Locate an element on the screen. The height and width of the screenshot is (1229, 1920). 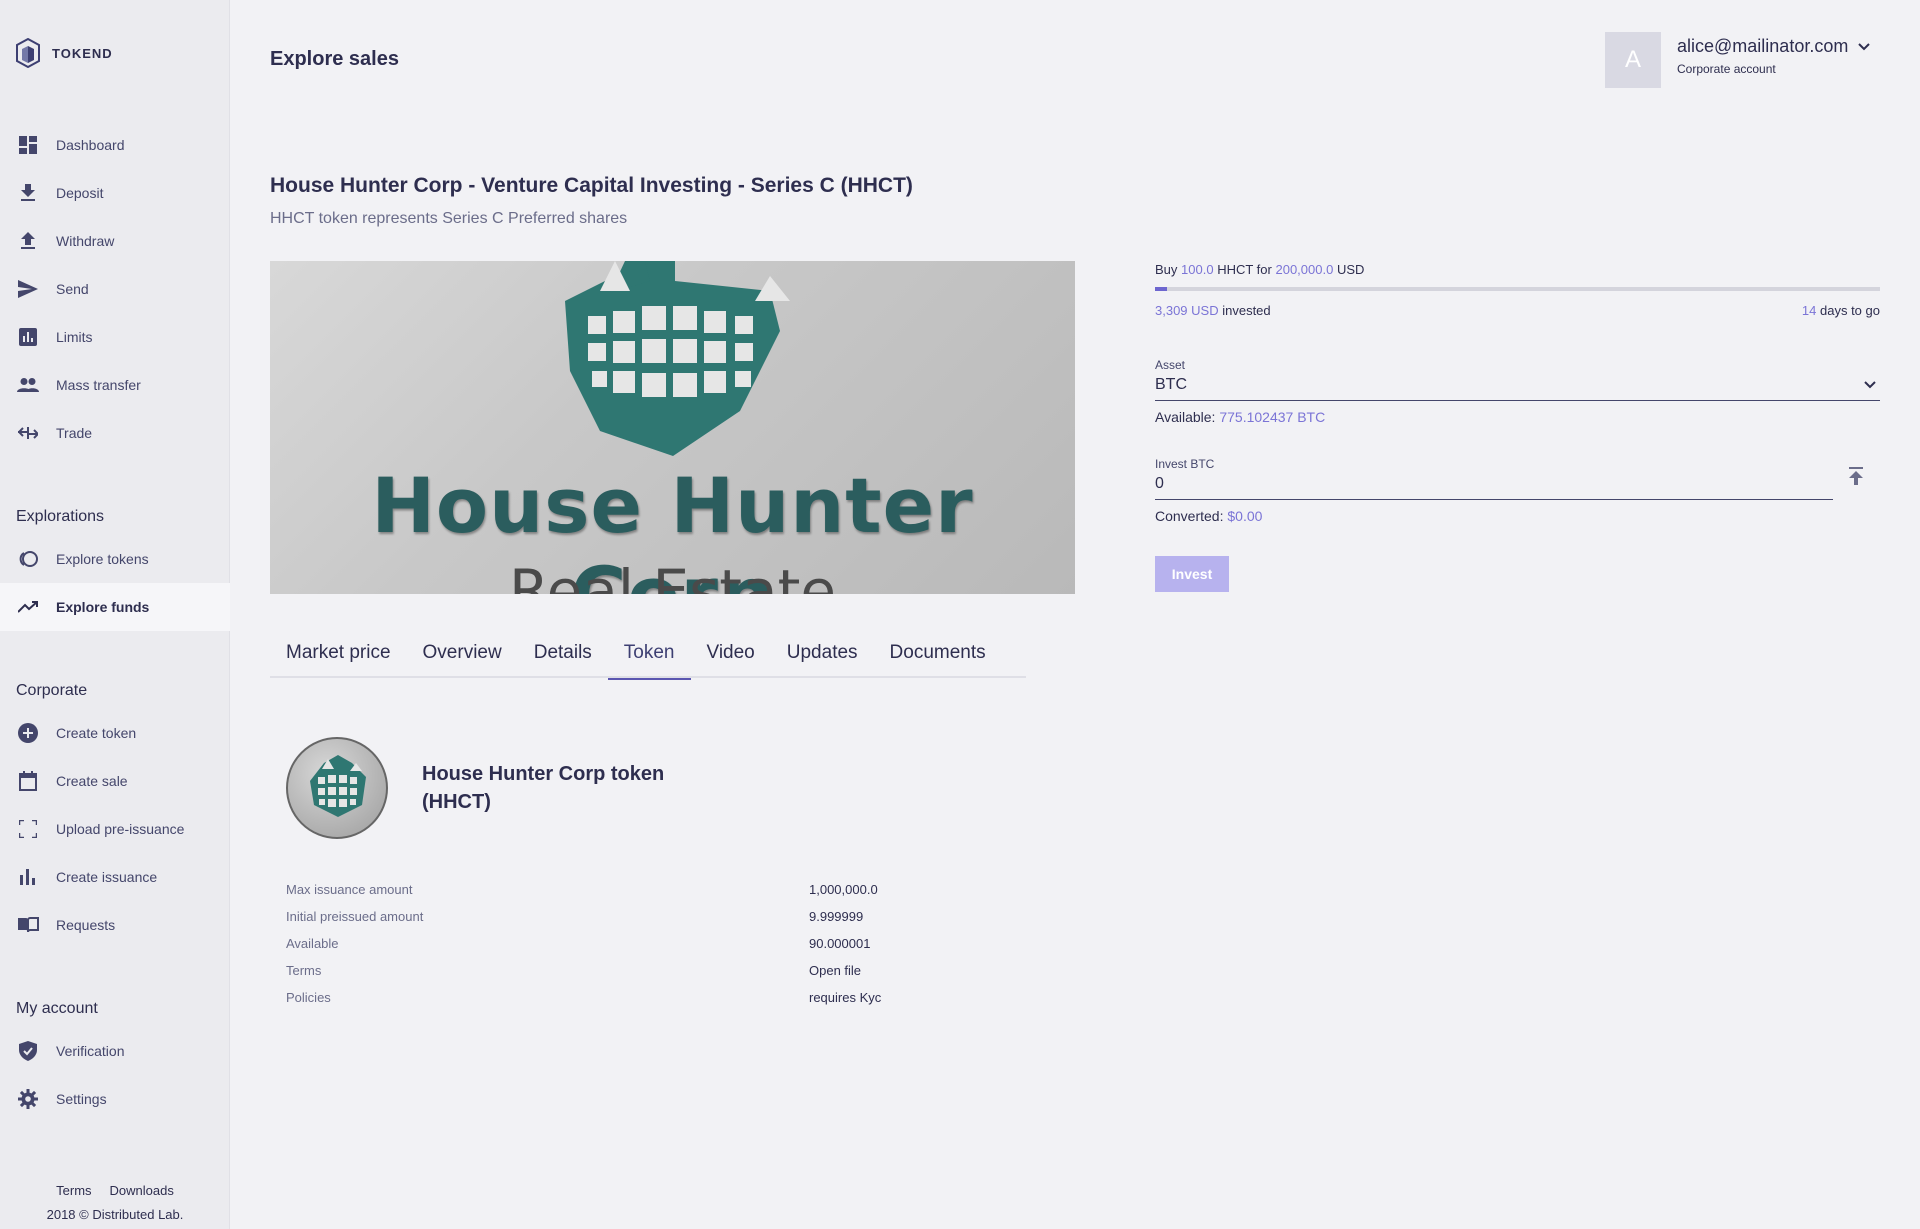
tab-token: Token is located at coordinates (649, 655).